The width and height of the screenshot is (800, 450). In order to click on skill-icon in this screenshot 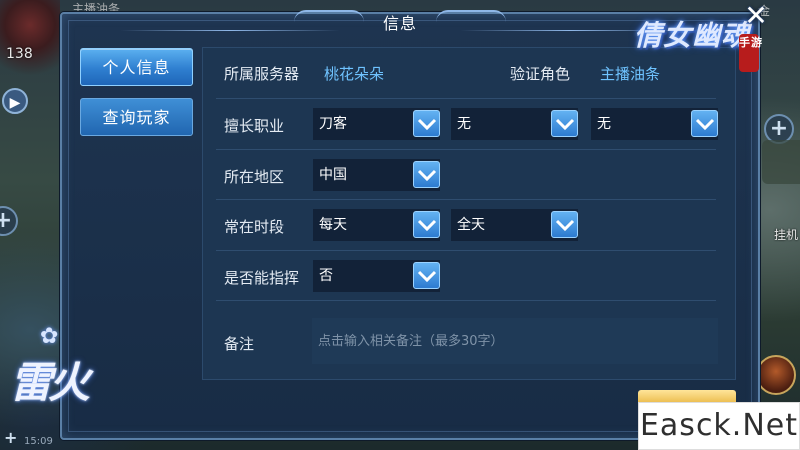, I will do `click(776, 375)`.